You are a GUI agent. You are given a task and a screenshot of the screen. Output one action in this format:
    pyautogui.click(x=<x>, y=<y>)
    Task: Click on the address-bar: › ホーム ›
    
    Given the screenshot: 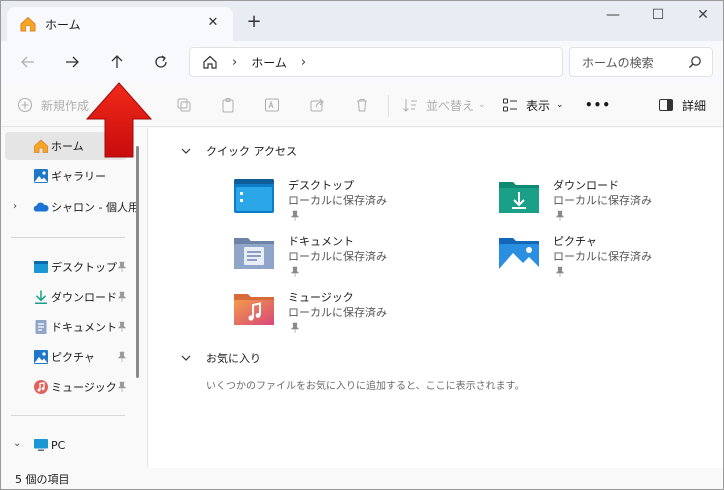 What is the action you would take?
    pyautogui.click(x=376, y=62)
    